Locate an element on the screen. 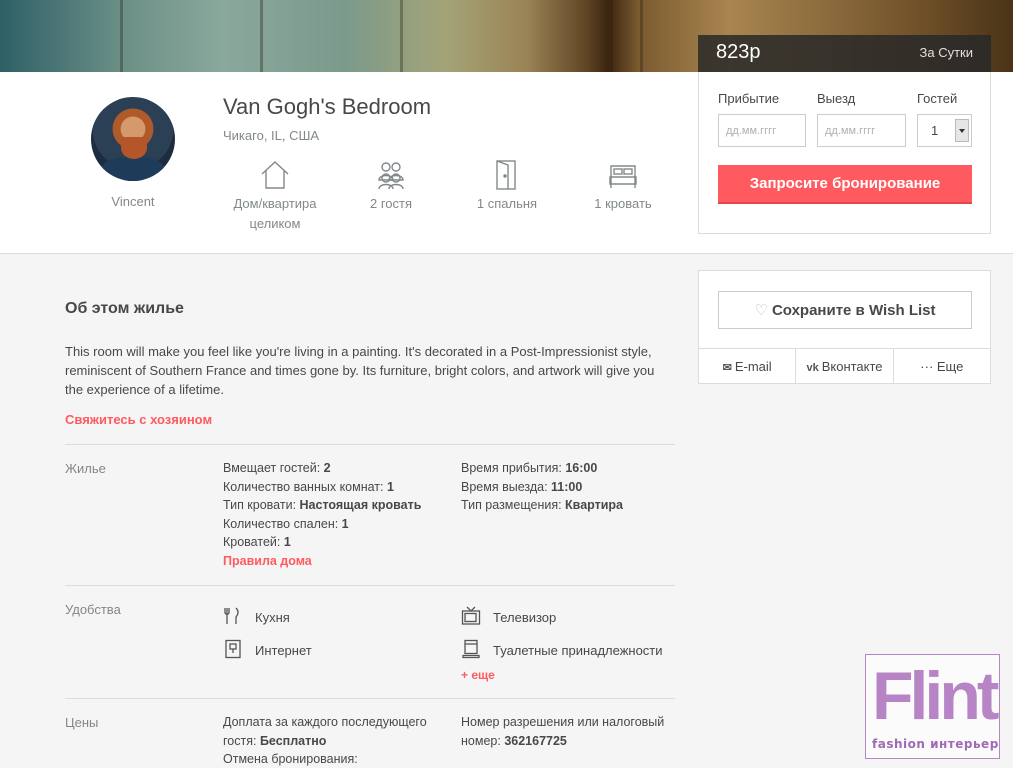  guests-label: Гостей is located at coordinates (937, 98).